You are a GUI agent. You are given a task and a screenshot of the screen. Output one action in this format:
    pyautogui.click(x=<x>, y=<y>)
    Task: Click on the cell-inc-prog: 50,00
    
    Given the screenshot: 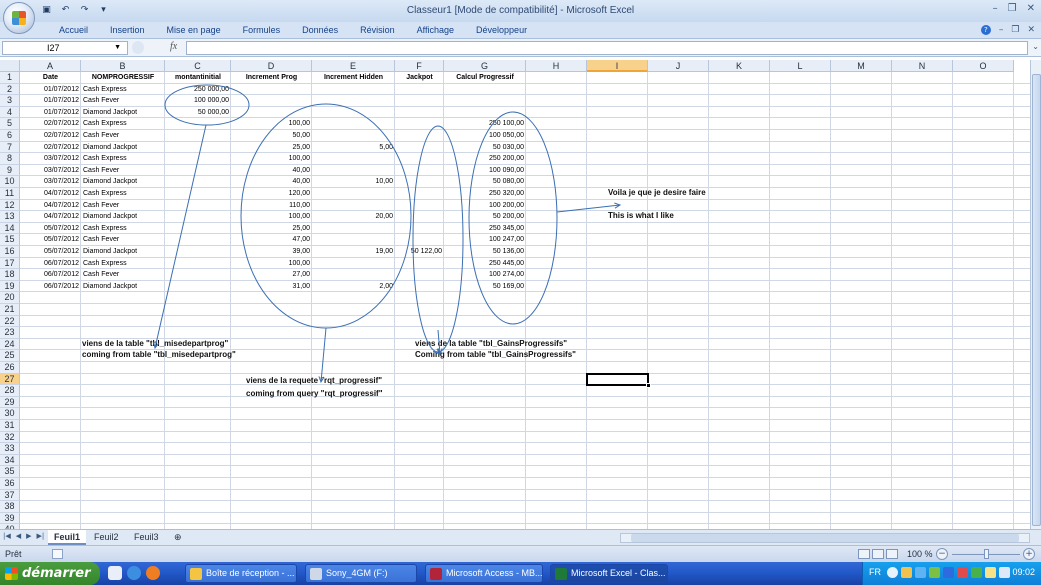 What is the action you would take?
    pyautogui.click(x=271, y=136)
    